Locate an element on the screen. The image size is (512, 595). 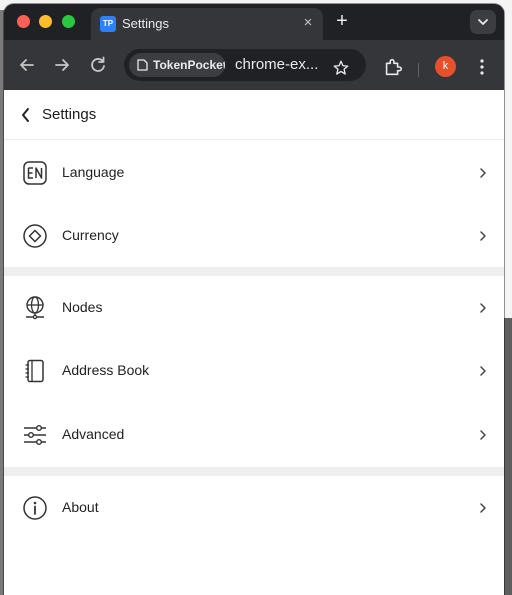
arrow-right-icon is located at coordinates (62, 65).